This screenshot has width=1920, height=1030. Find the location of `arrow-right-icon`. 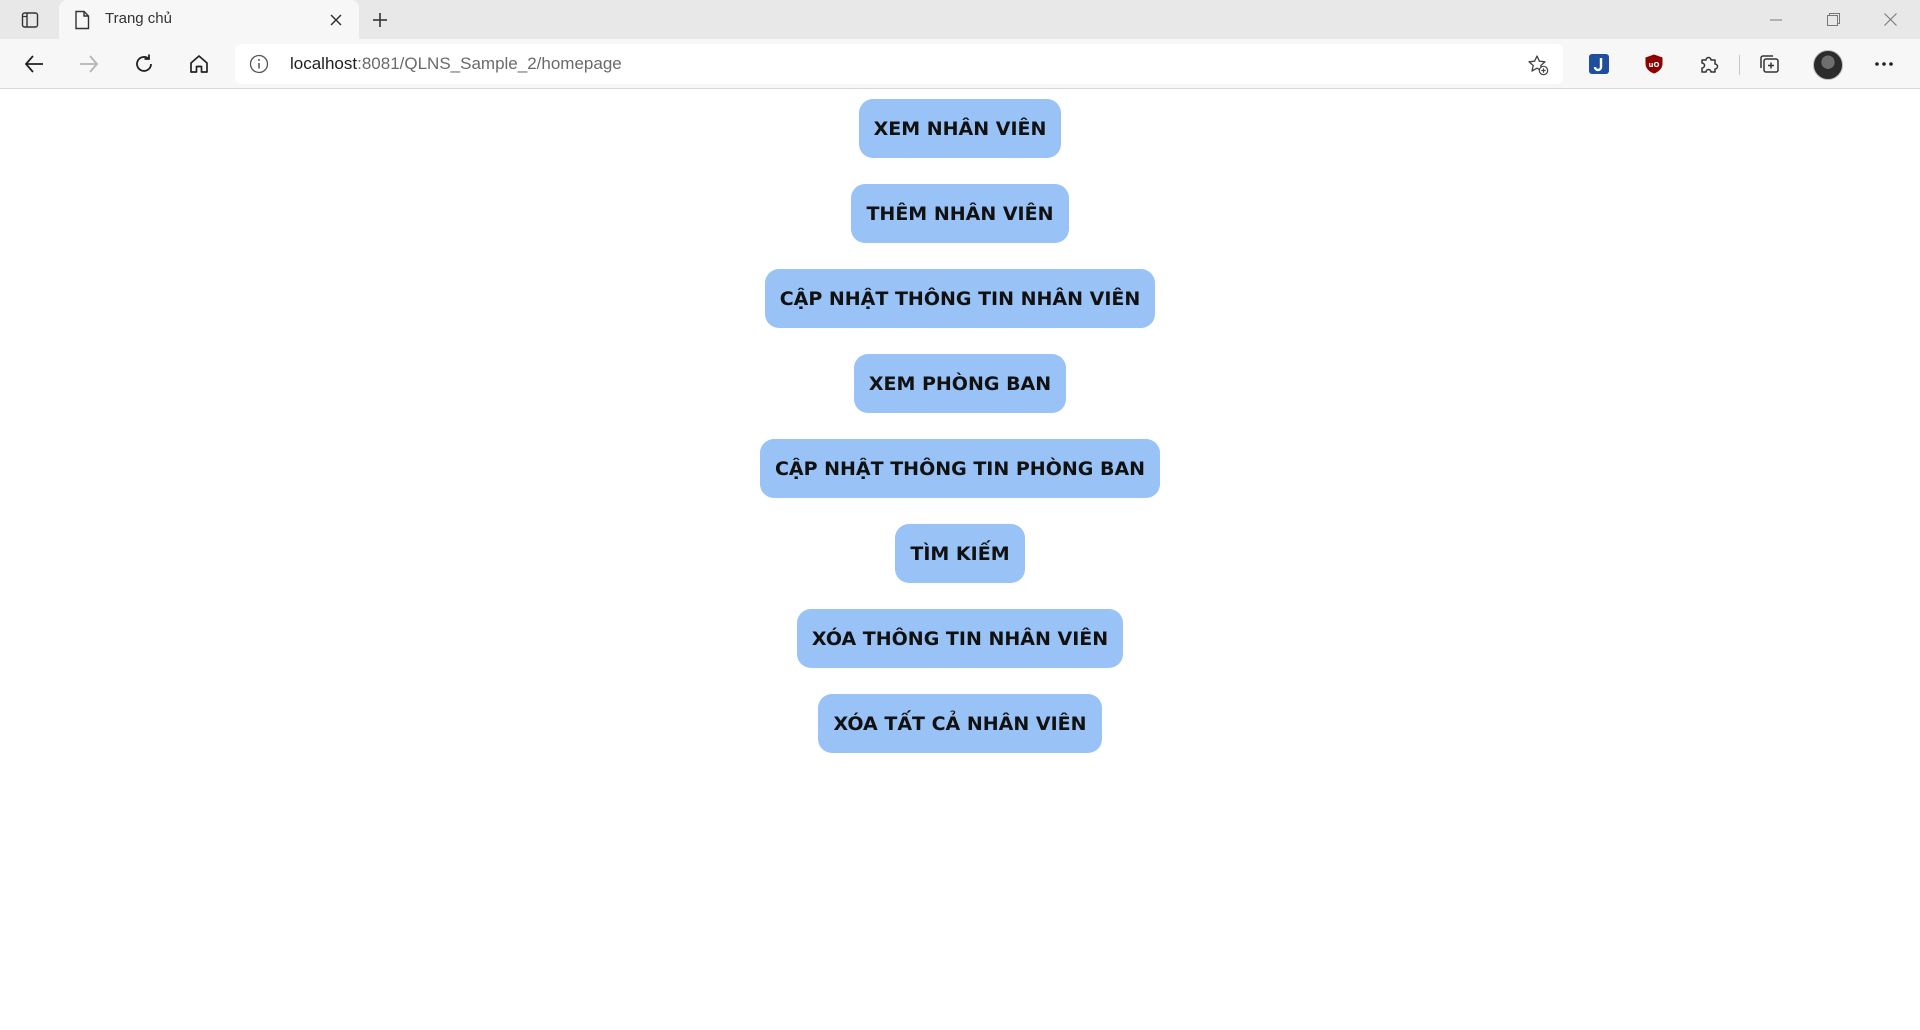

arrow-right-icon is located at coordinates (89, 64).